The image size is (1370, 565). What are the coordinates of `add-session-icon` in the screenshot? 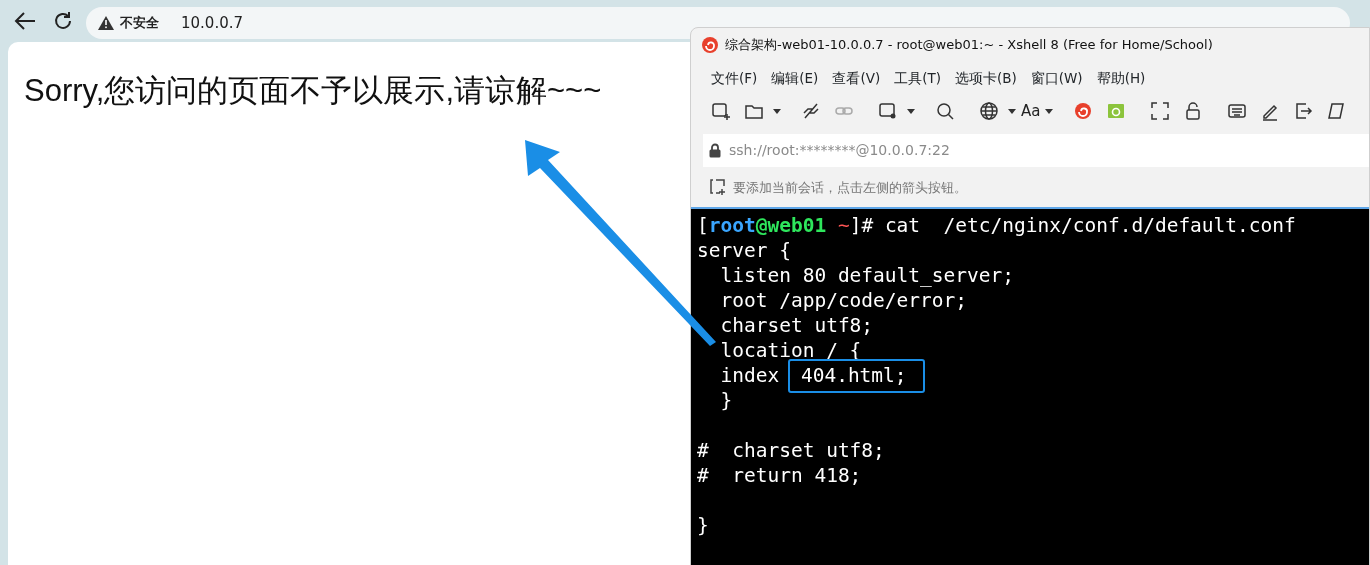 It's located at (718, 187).